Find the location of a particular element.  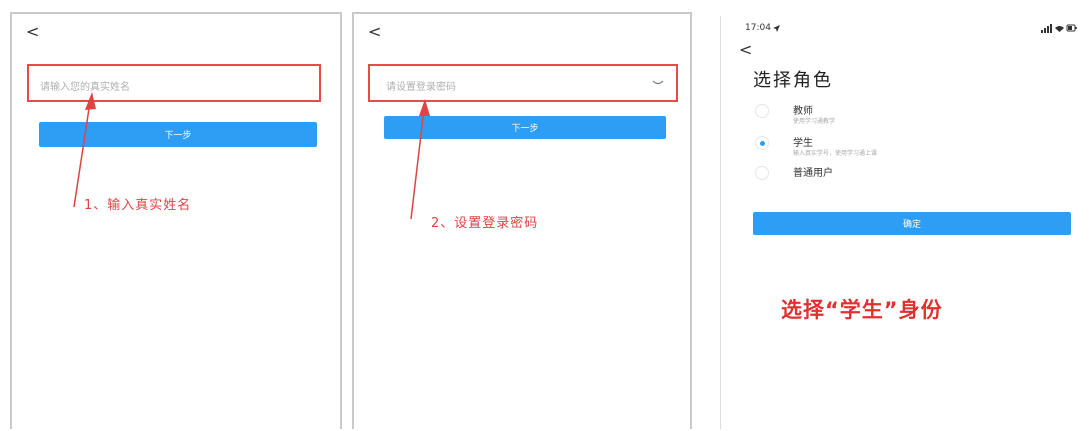

role-radio-regular-user is located at coordinates (762, 173).